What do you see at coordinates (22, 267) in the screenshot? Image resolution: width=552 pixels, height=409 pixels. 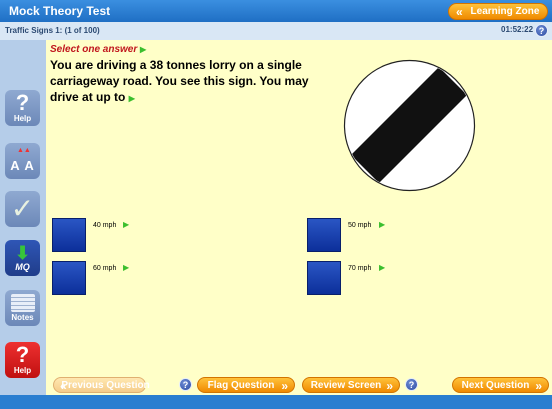 I see `mq-button-label: MQ` at bounding box center [22, 267].